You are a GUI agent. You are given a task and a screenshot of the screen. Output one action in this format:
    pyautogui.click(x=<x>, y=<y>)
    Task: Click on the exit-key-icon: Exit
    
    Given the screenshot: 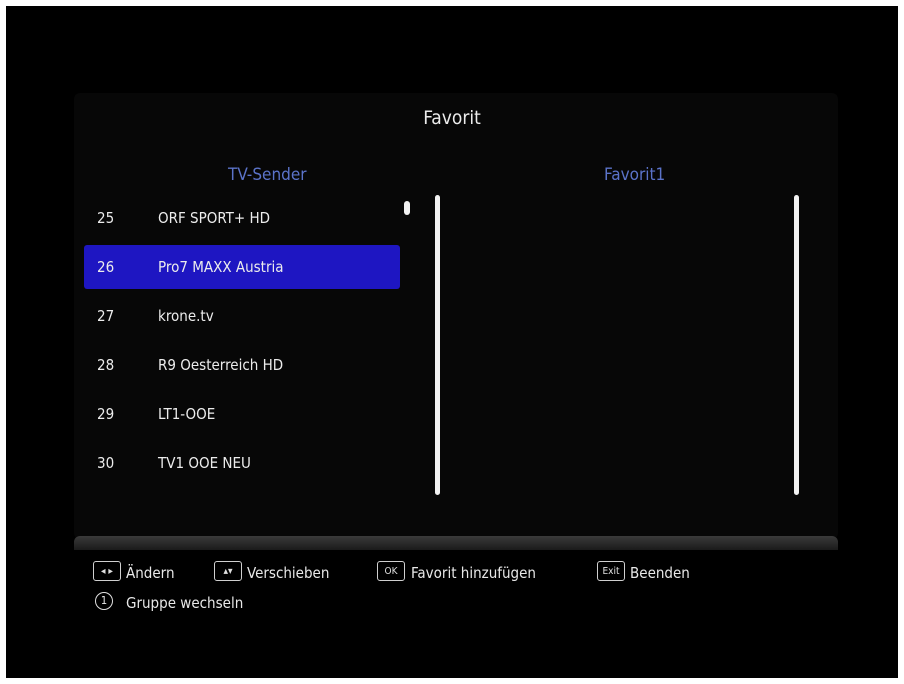 What is the action you would take?
    pyautogui.click(x=611, y=571)
    